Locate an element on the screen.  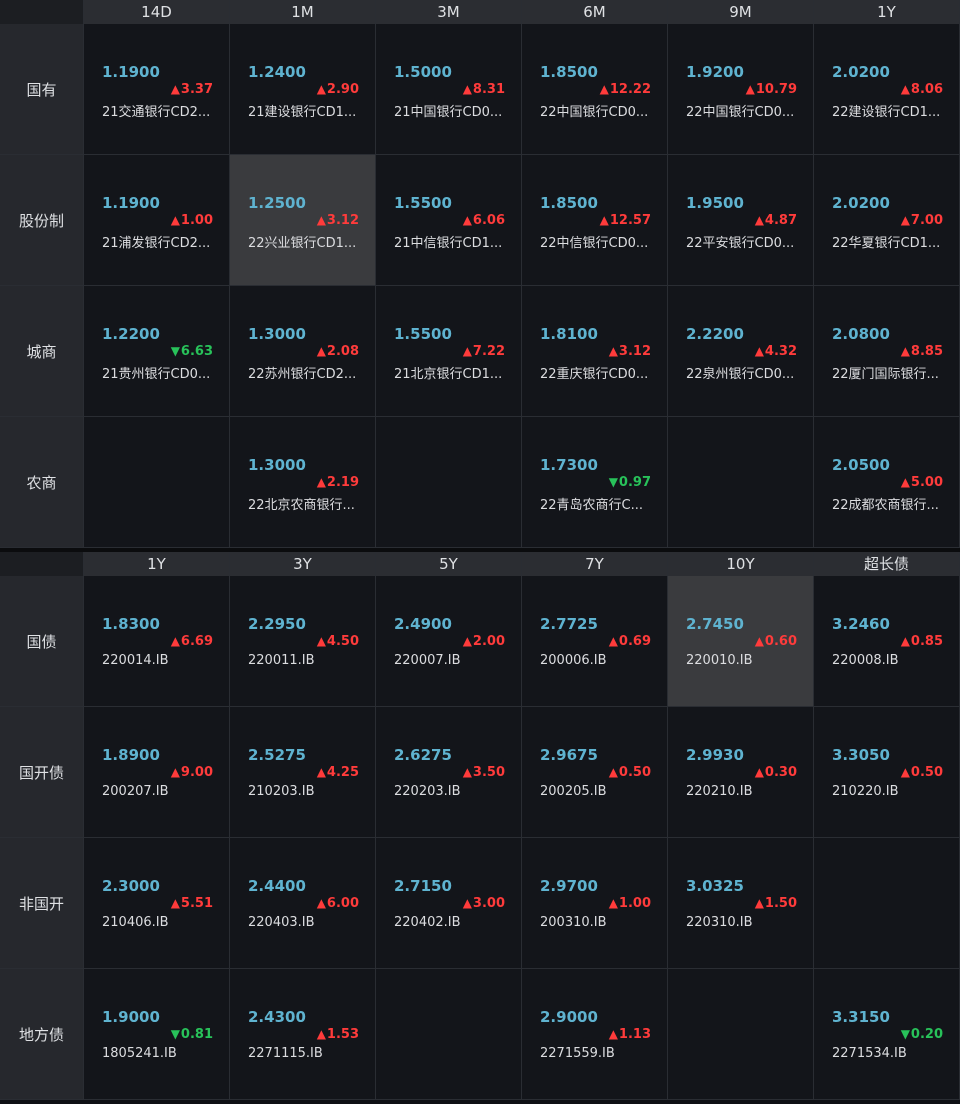
change-value: ▲2.90 is located at coordinates (338, 89).